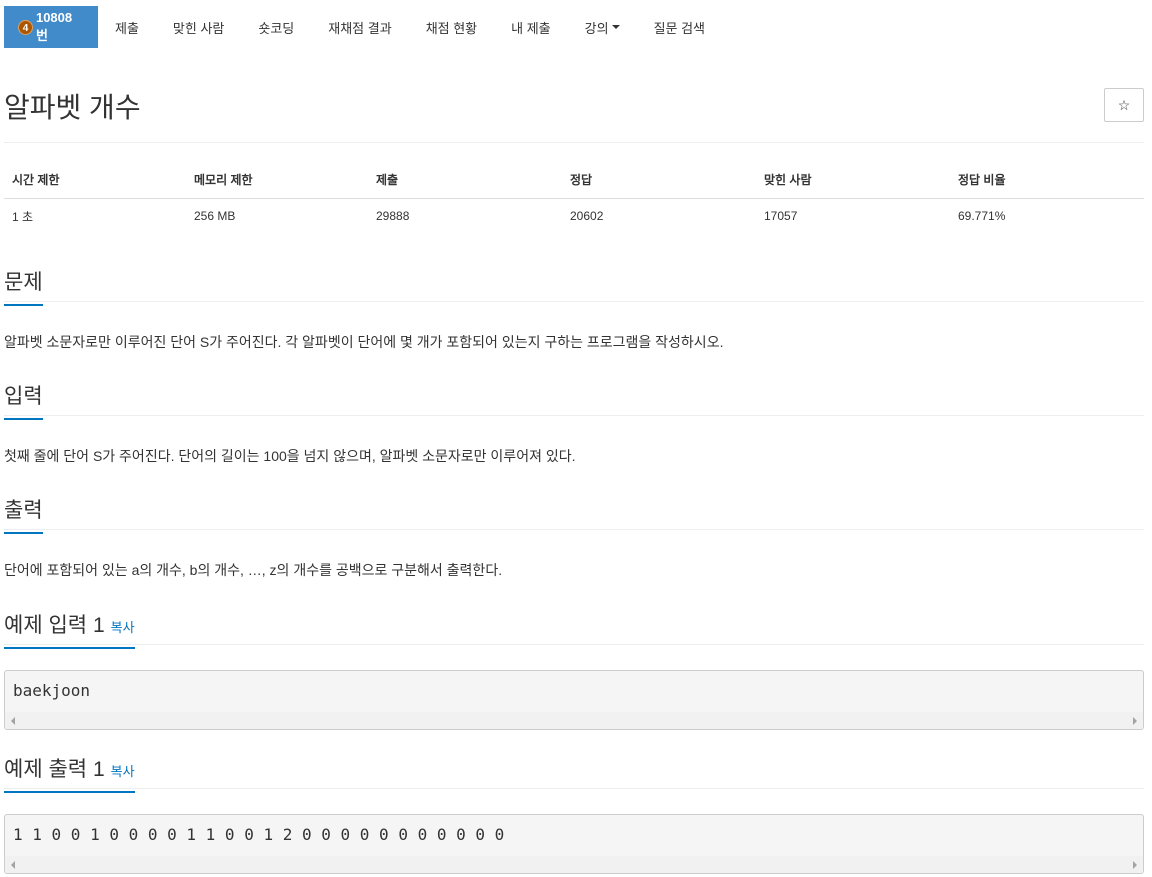 The width and height of the screenshot is (1152, 877). I want to click on nav-tab-rejudge-results: 재채점 결과, so click(359, 27).